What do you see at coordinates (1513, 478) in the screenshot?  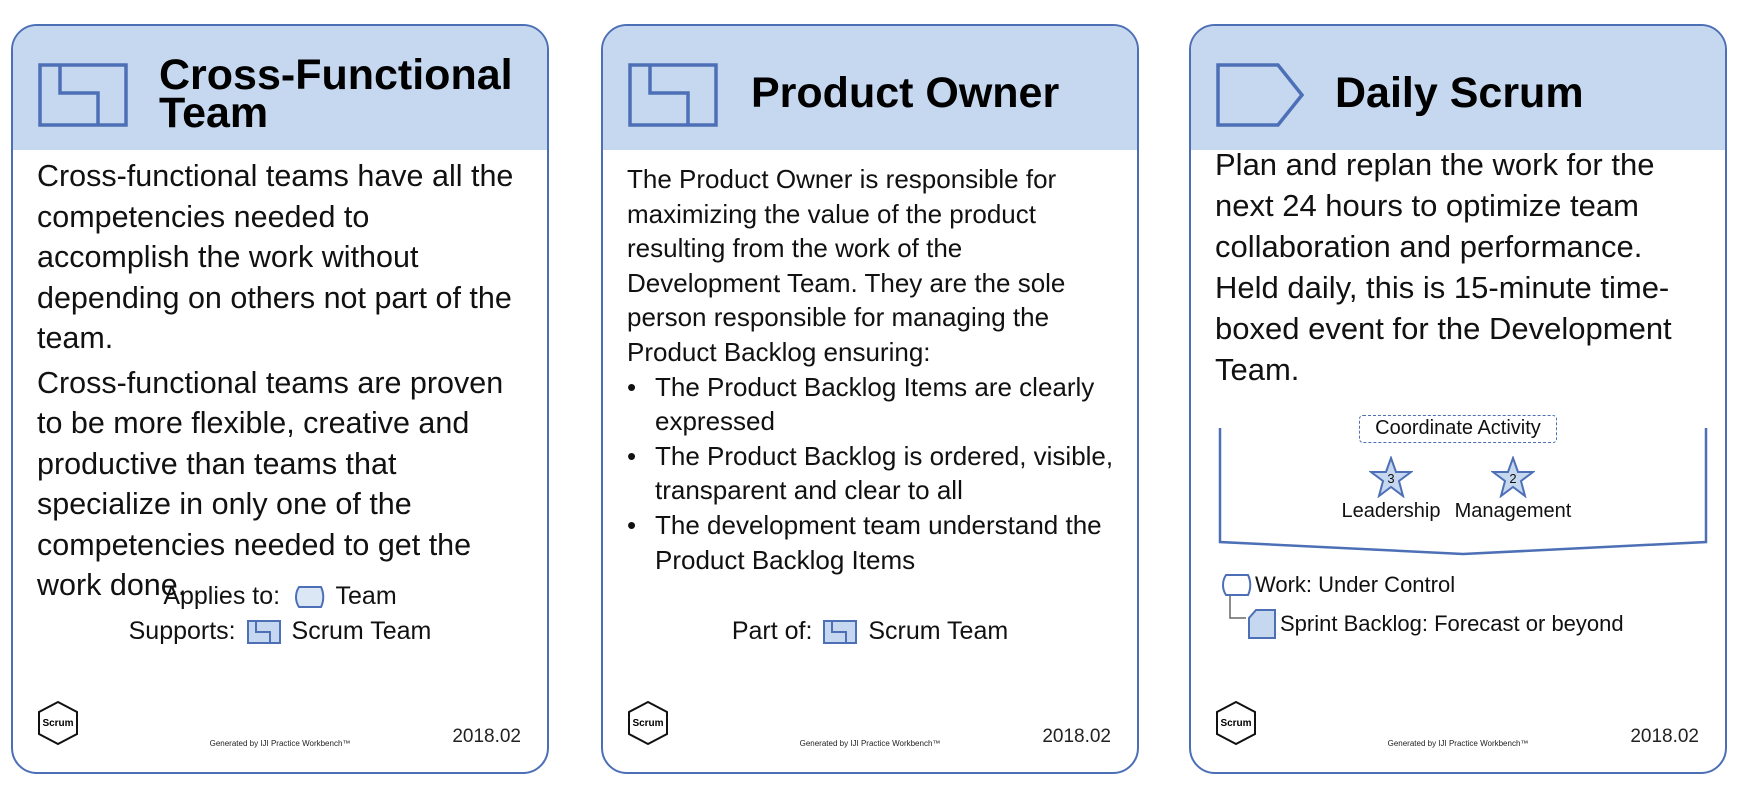 I see `competency-level: 2` at bounding box center [1513, 478].